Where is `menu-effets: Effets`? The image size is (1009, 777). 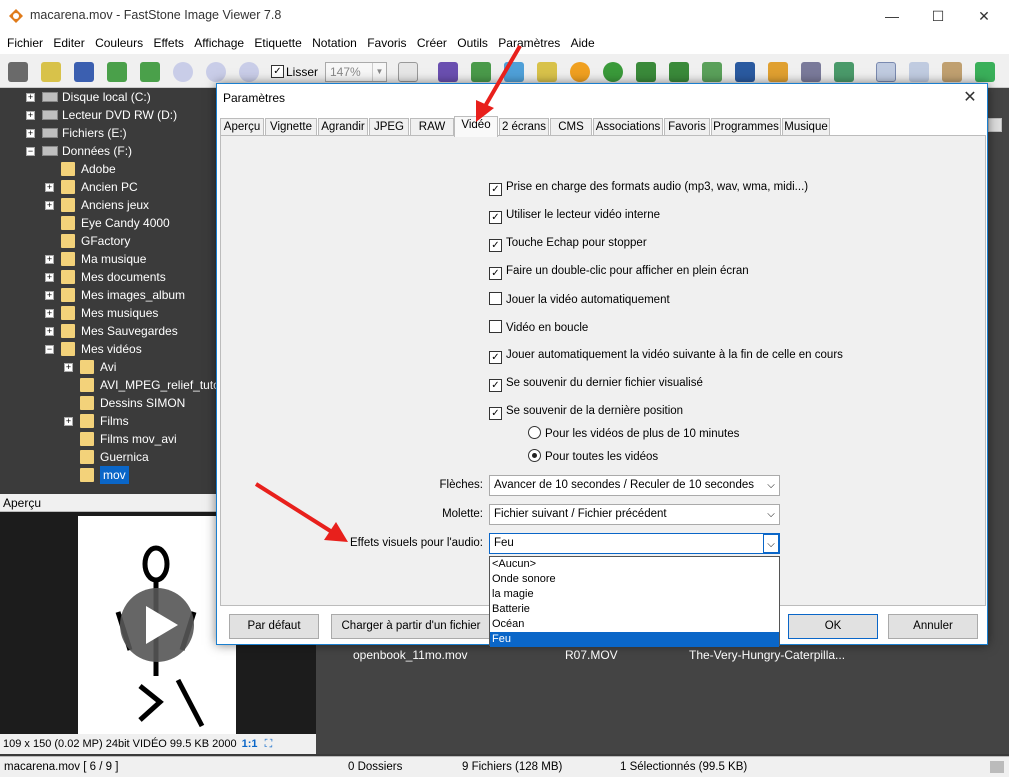
menu-effets: Effets is located at coordinates (164, 41).